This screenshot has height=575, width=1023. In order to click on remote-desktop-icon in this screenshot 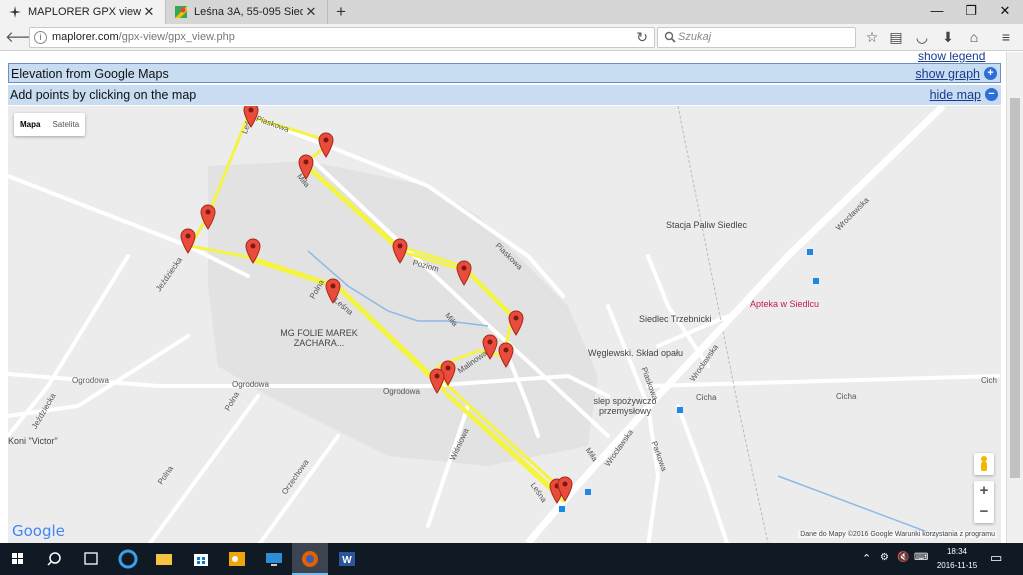, I will do `click(274, 559)`.